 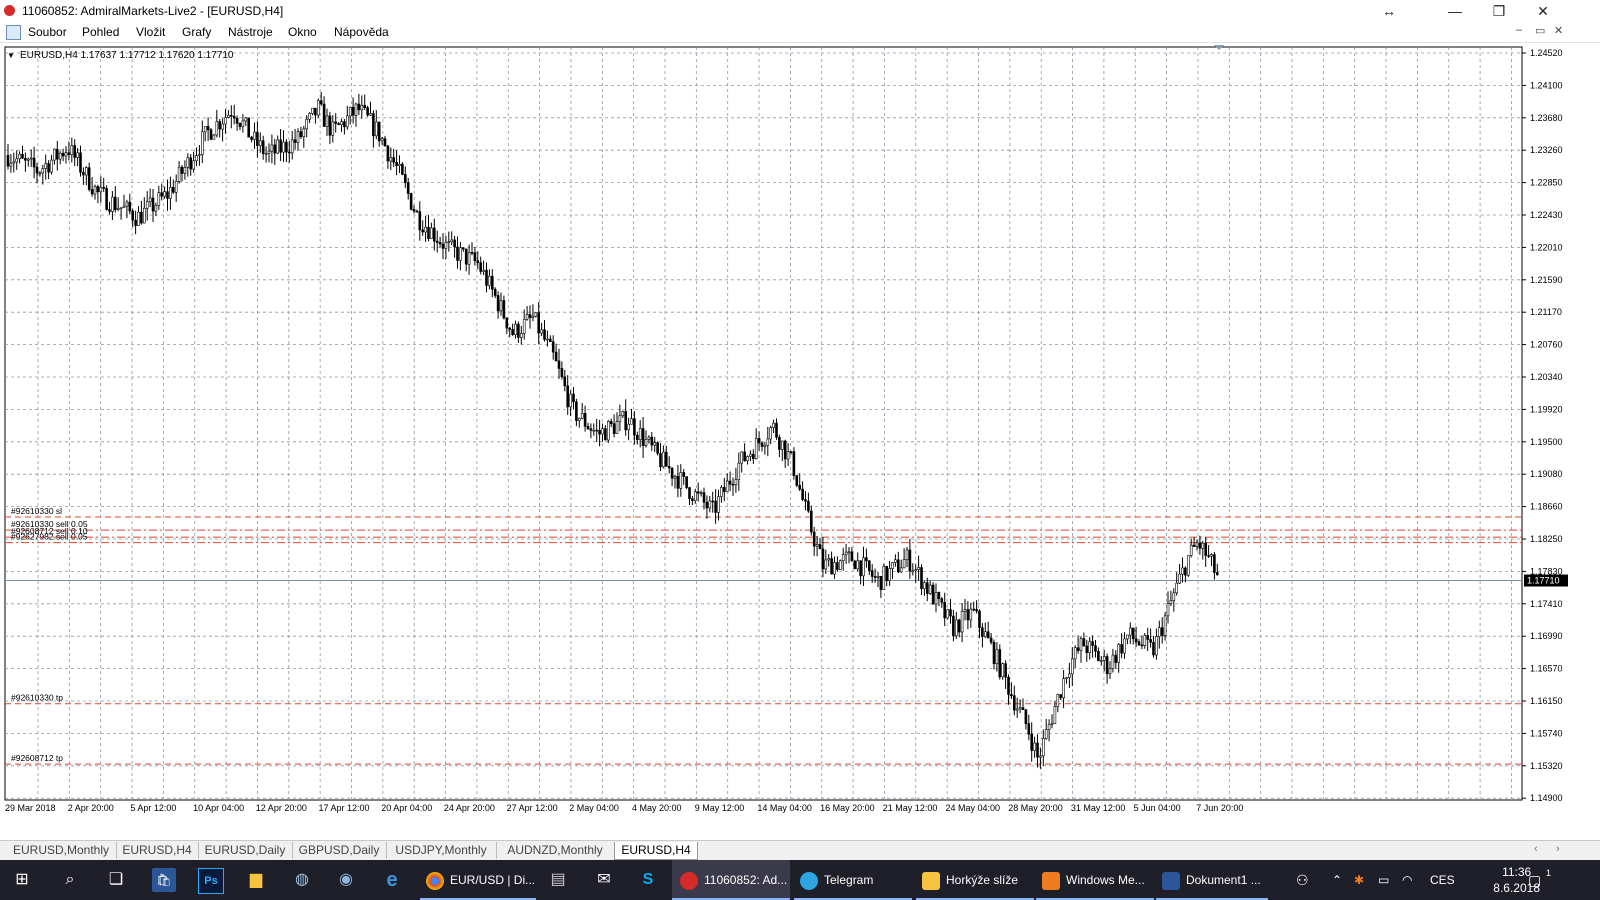 What do you see at coordinates (13, 32) in the screenshot?
I see `chart-window-icon` at bounding box center [13, 32].